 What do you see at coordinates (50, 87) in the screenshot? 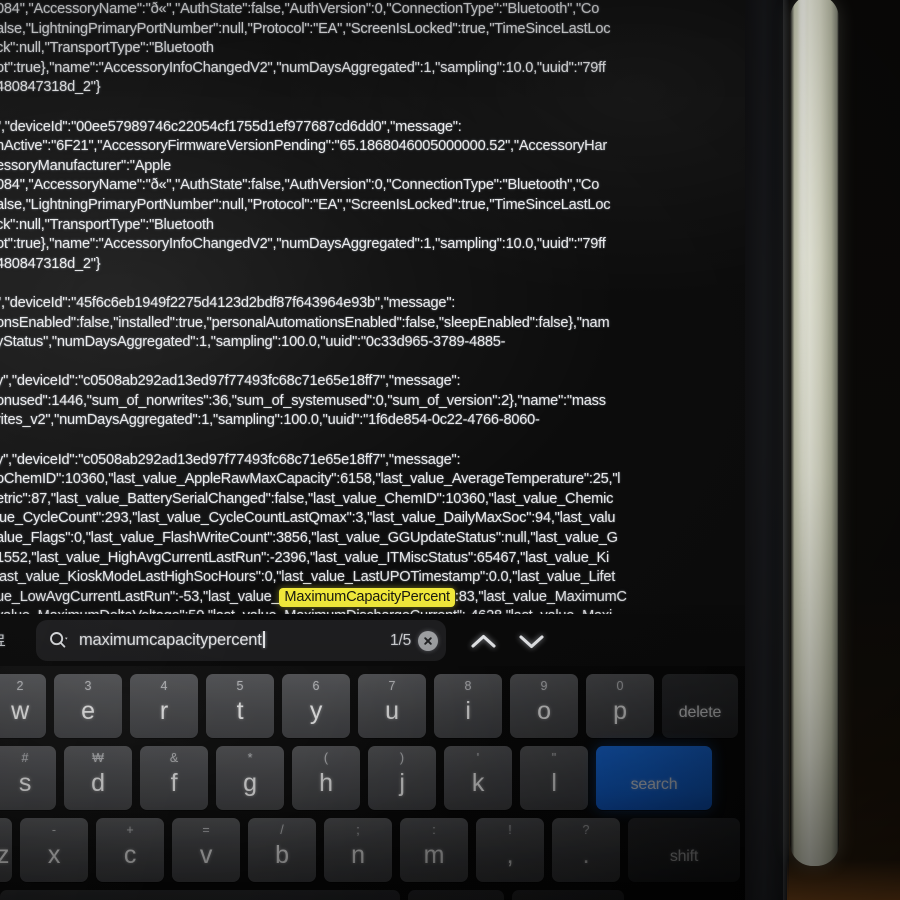
I see `log-line: 480847318d_2"}` at bounding box center [50, 87].